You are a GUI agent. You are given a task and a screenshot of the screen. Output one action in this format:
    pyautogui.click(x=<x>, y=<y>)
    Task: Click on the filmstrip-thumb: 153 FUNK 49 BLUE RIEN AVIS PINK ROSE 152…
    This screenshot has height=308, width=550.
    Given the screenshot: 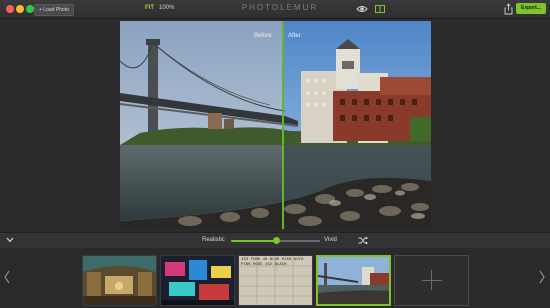 What is the action you would take?
    pyautogui.click(x=275, y=280)
    